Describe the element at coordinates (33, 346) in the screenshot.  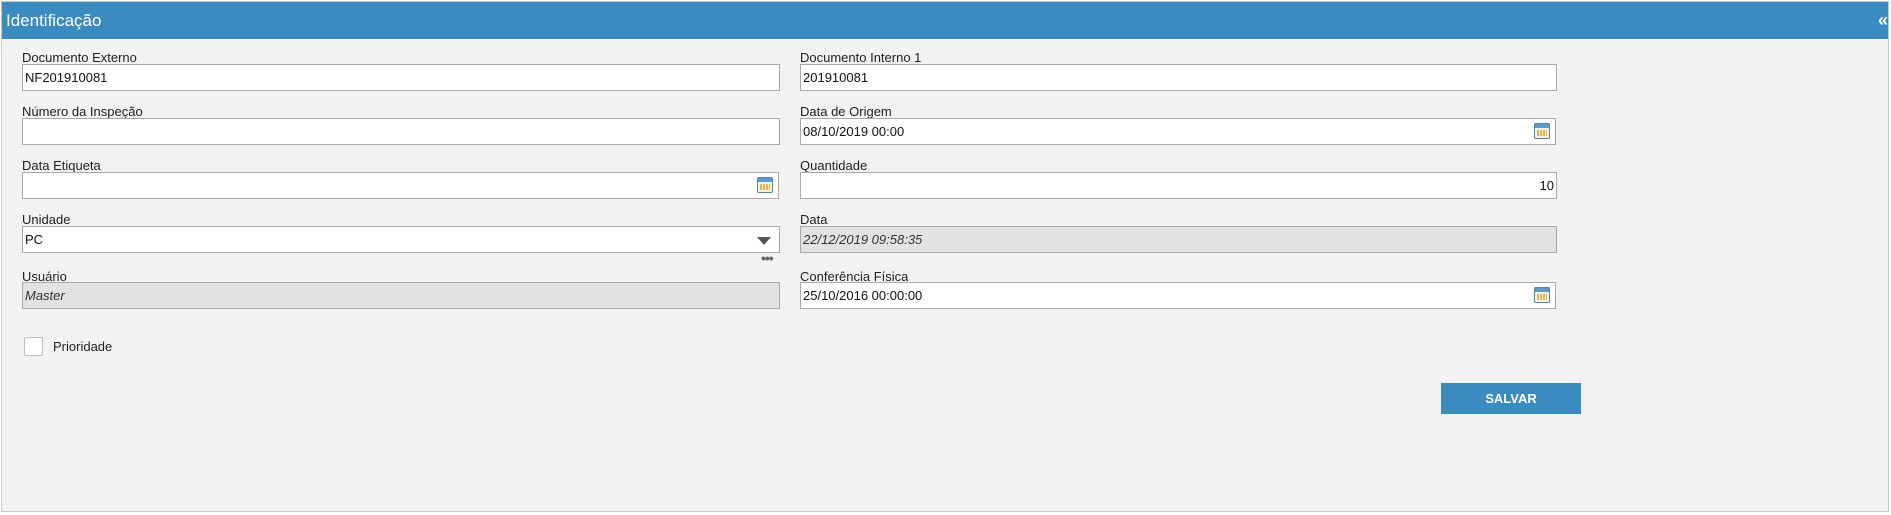
I see `prioridade-checkbox` at that location.